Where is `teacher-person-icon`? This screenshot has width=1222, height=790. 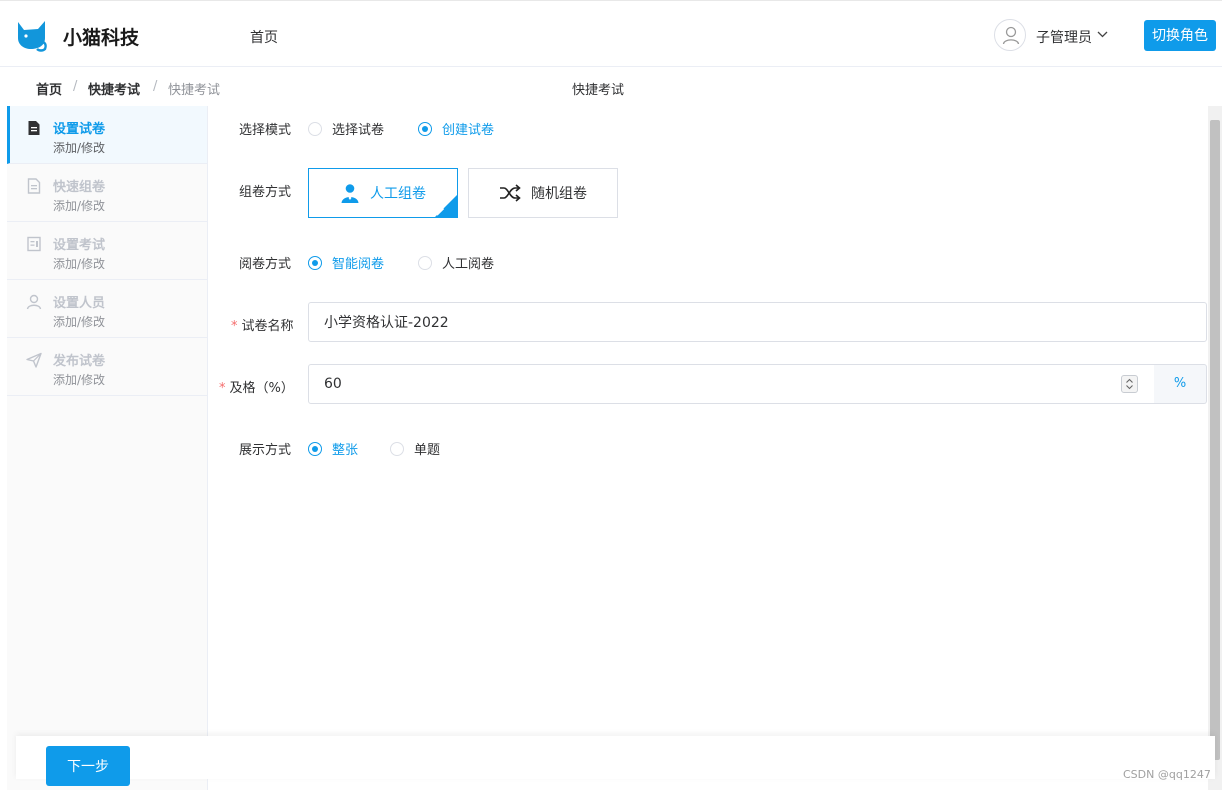 teacher-person-icon is located at coordinates (350, 193).